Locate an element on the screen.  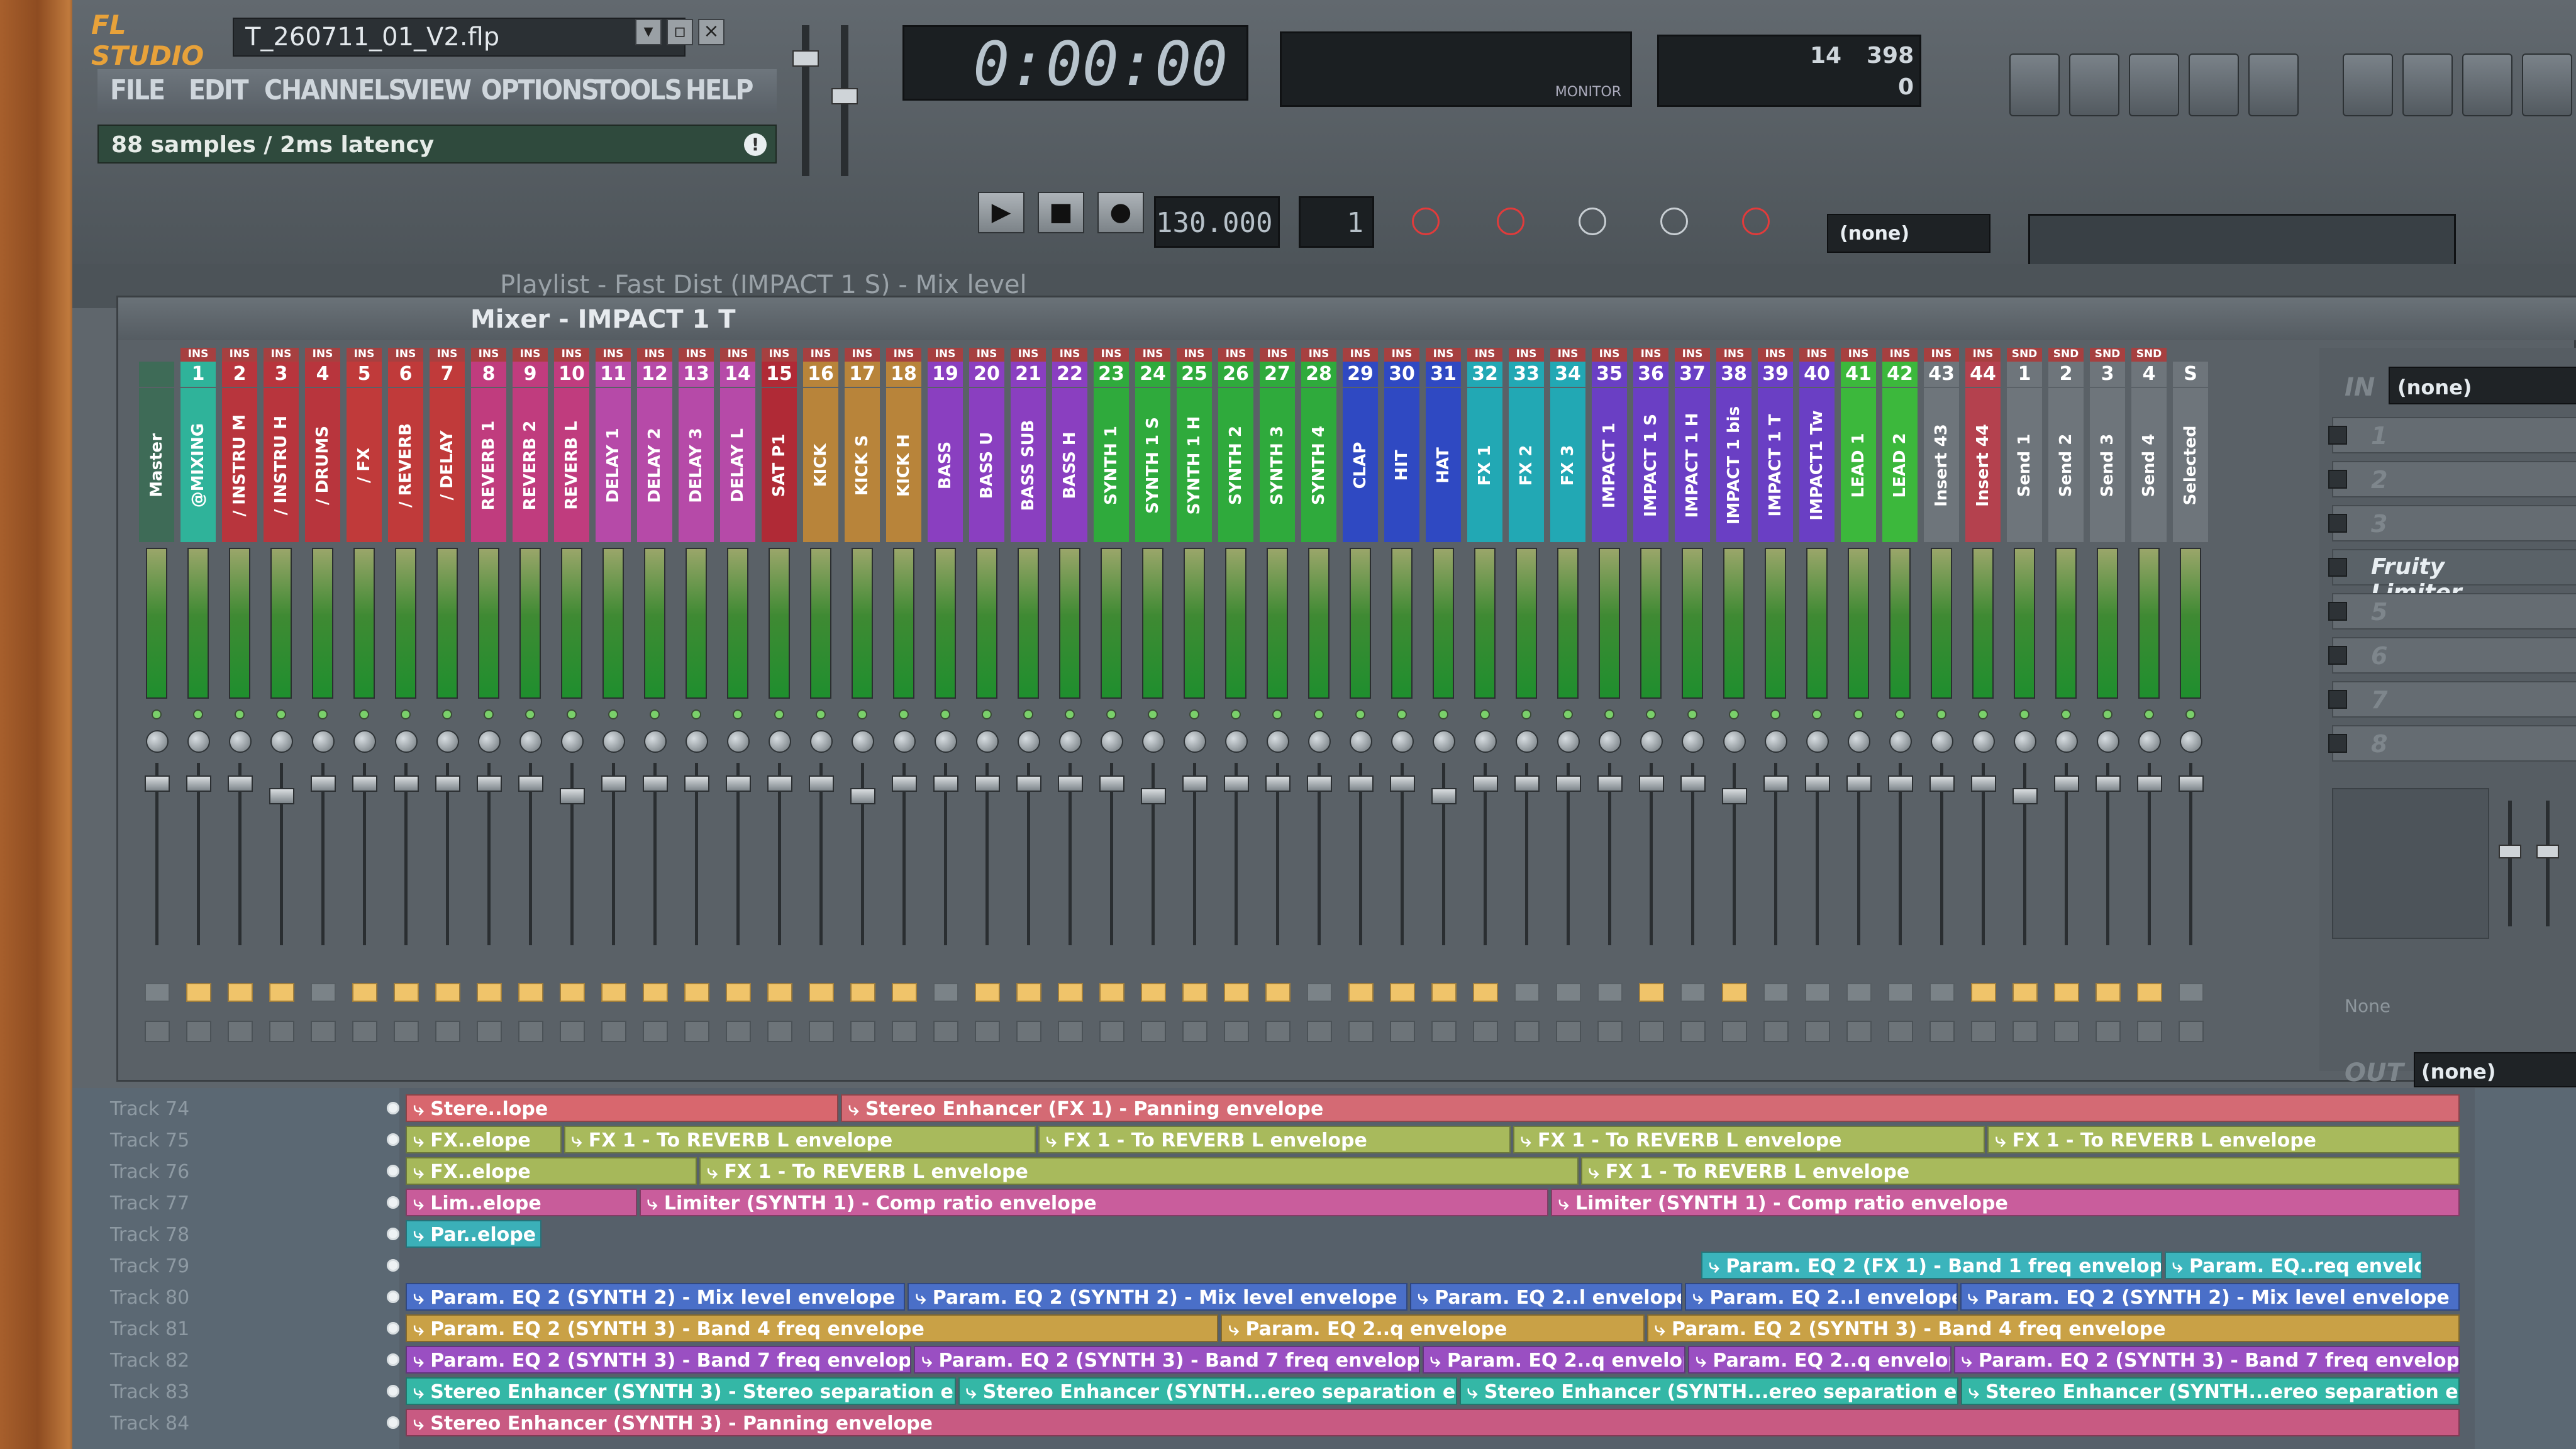
mixer-strip: SND 2 Send 2 is located at coordinates (2065, 709).